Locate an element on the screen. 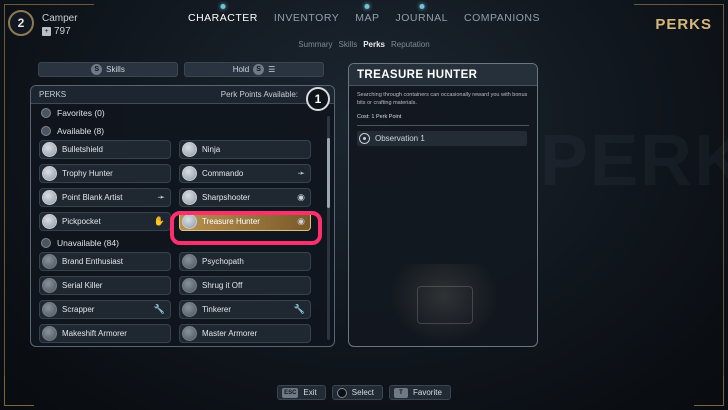 The height and width of the screenshot is (410, 728). subtab-perks: Perks is located at coordinates (374, 44).